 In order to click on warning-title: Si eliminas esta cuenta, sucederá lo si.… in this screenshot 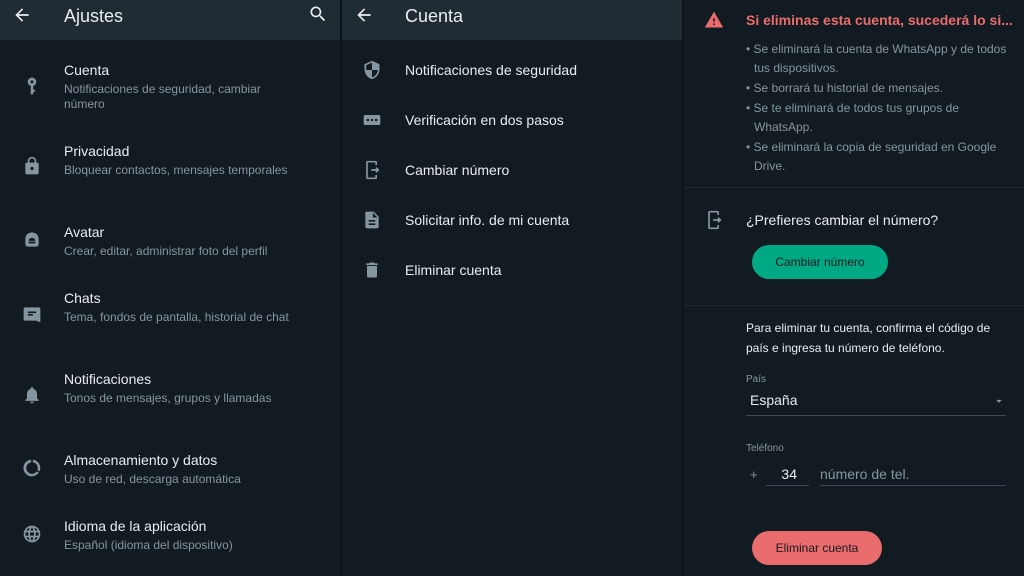, I will do `click(879, 20)`.